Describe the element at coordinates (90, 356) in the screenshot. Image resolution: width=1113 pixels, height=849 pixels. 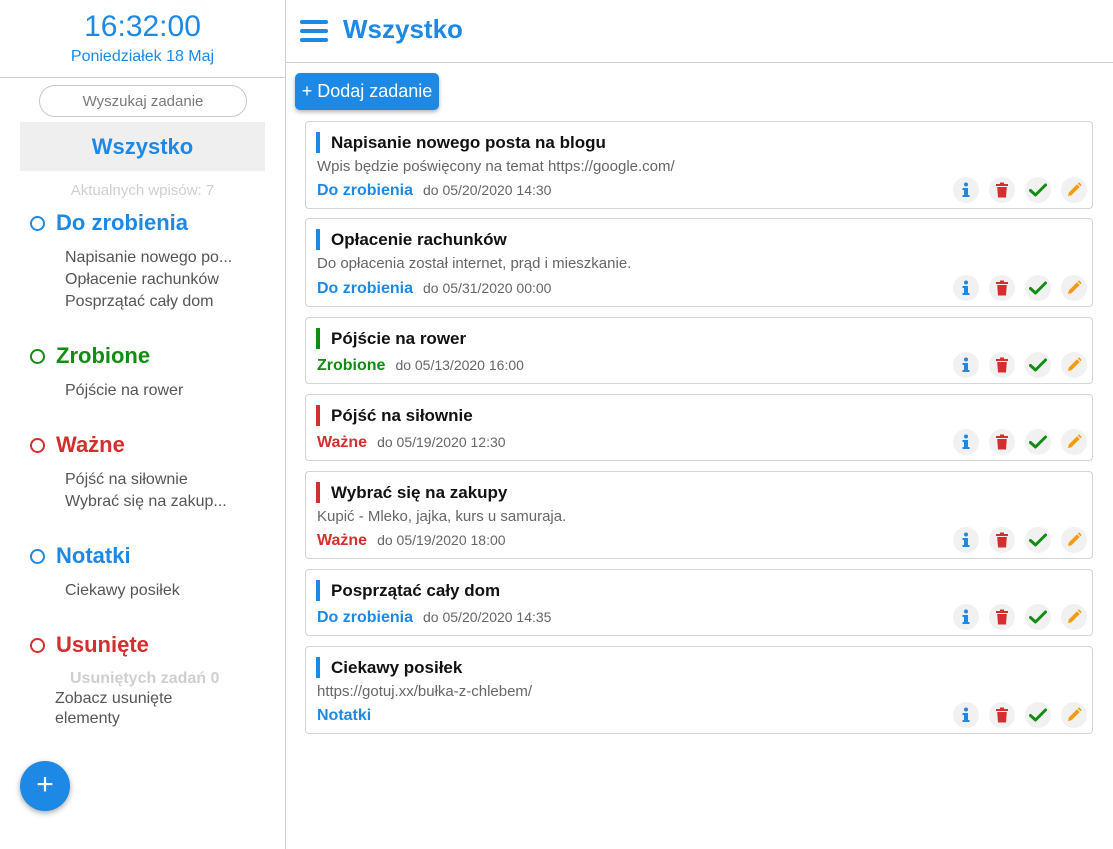
I see `sidebar-category-done: Zrobione` at that location.